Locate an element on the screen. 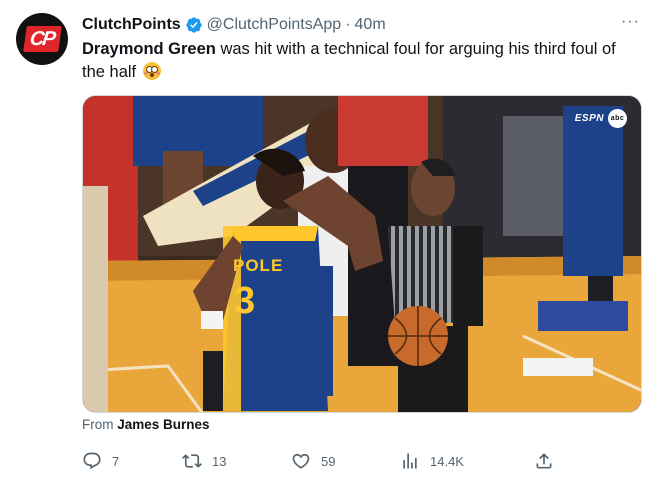 The height and width of the screenshot is (488, 660). espn-logo: ESPN is located at coordinates (589, 118).